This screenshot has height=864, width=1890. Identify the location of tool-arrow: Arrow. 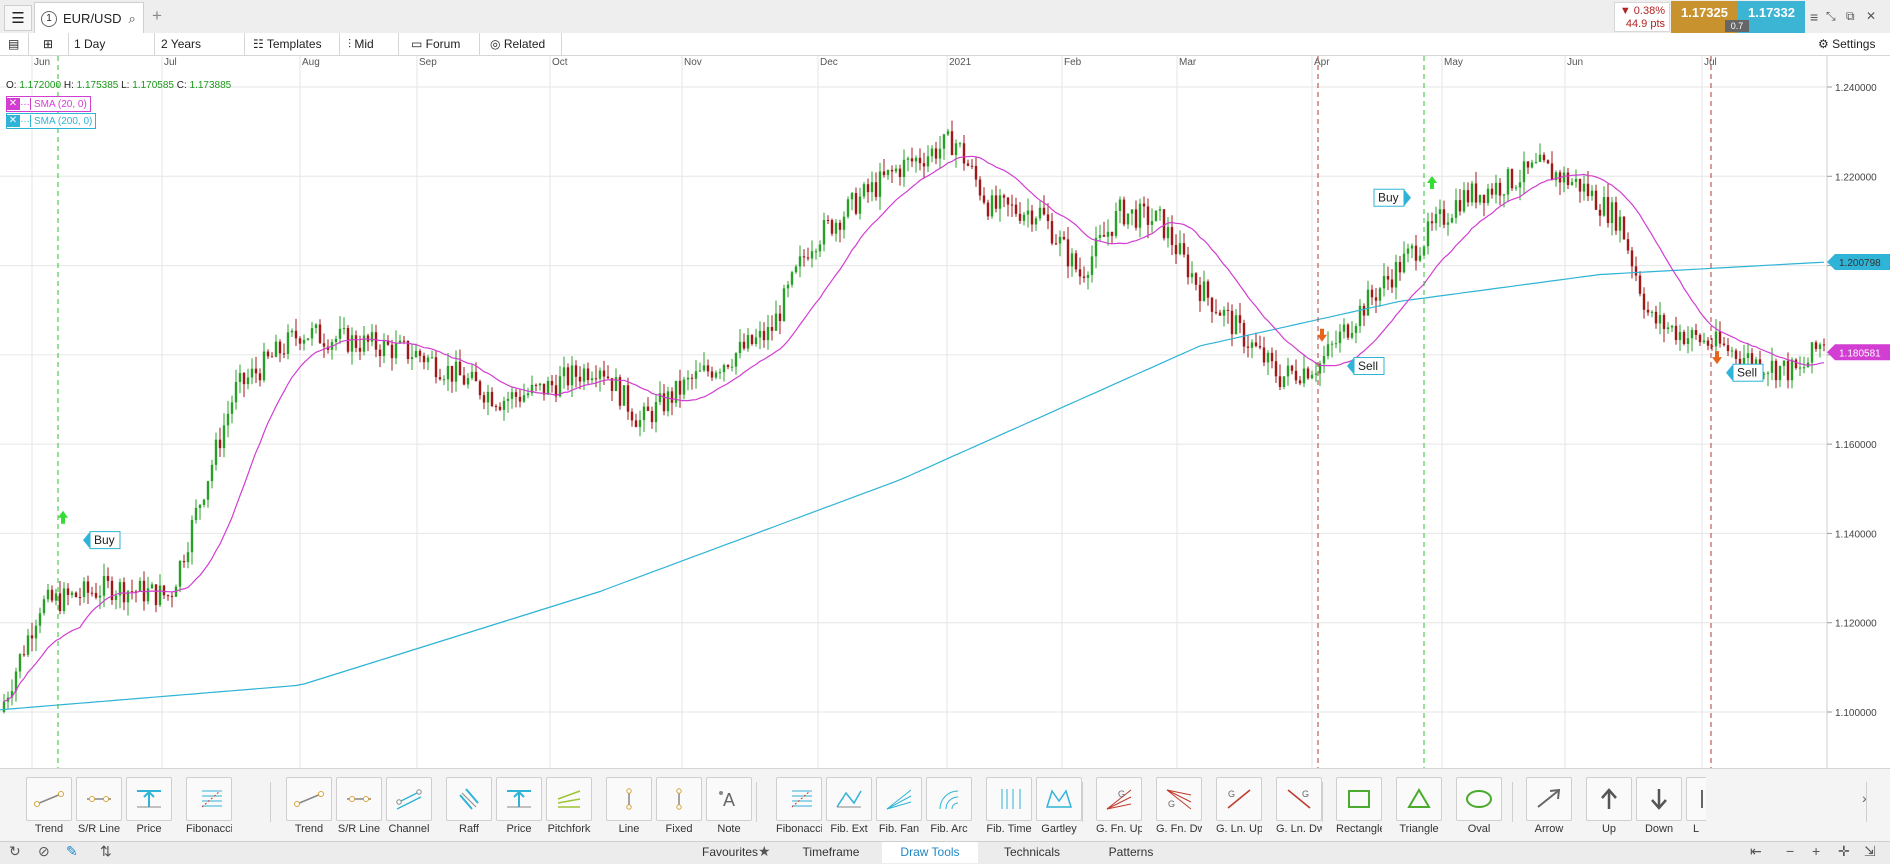
(1549, 806).